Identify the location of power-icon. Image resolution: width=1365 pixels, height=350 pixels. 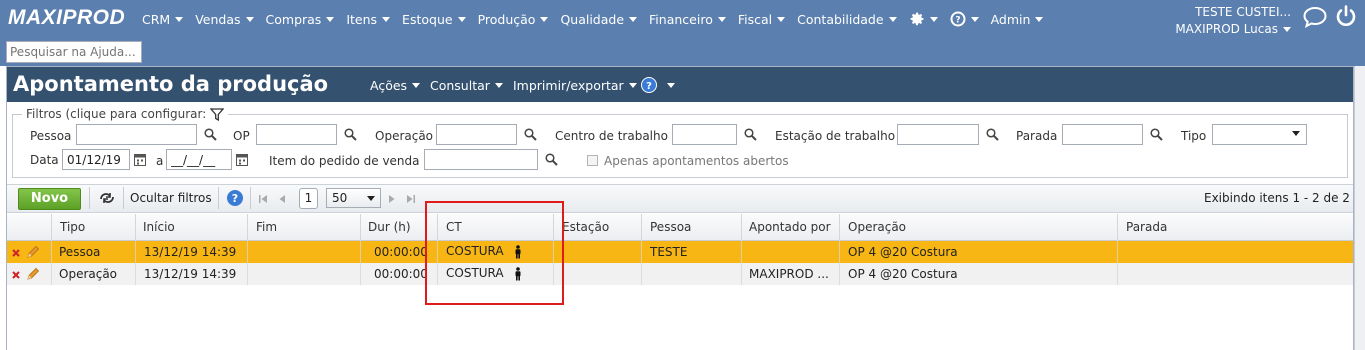
(1346, 16).